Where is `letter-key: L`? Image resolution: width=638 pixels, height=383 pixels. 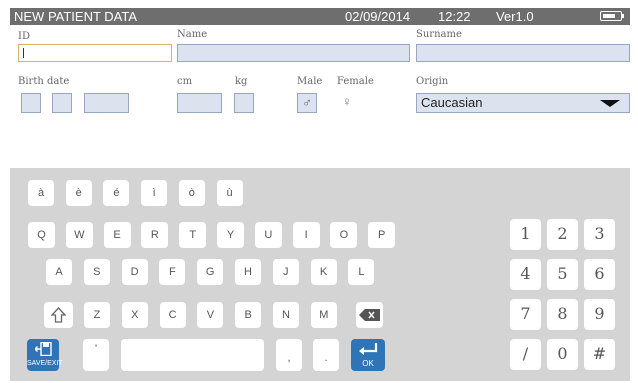 letter-key: L is located at coordinates (361, 272).